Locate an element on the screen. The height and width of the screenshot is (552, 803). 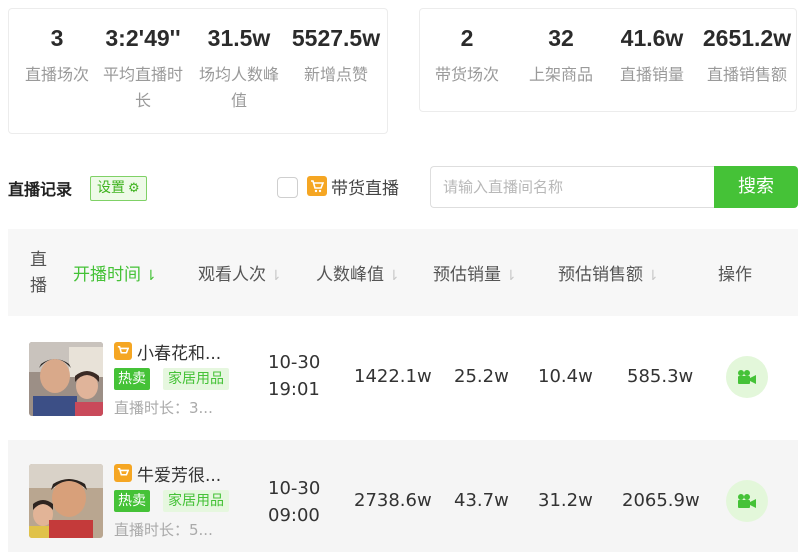
stat-avg-peak: 31.5w 场均人数峰值 is located at coordinates (239, 68).